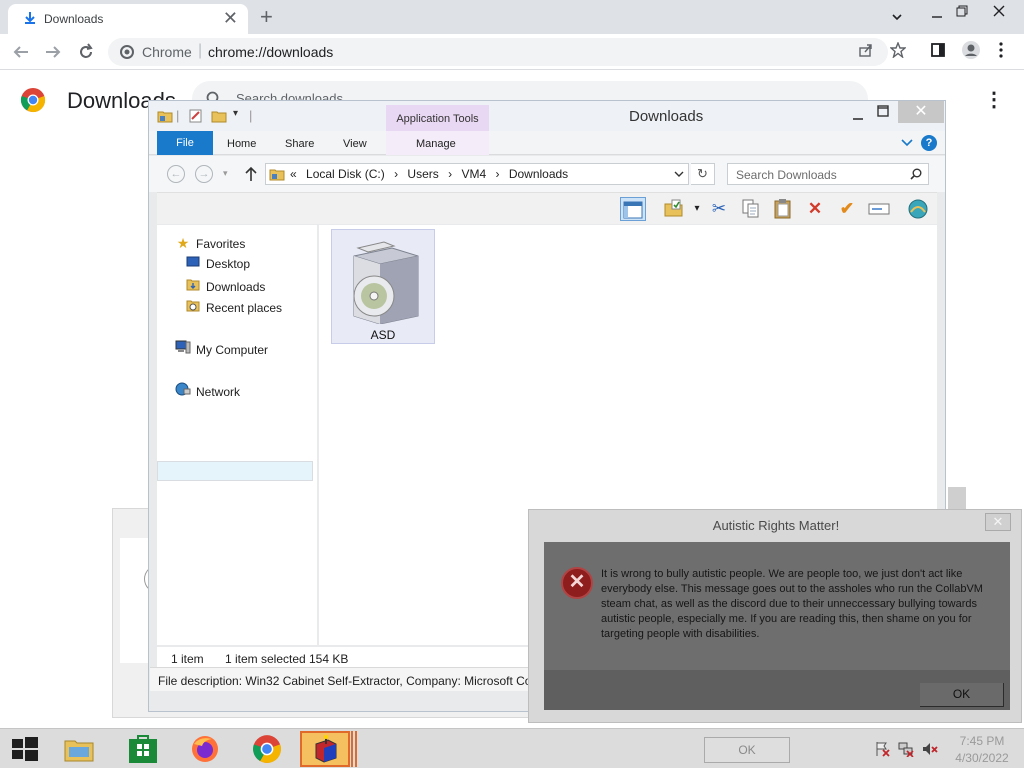 This screenshot has height=768, width=1024. I want to click on breadcrumb-downloads: Downloads, so click(538, 174).